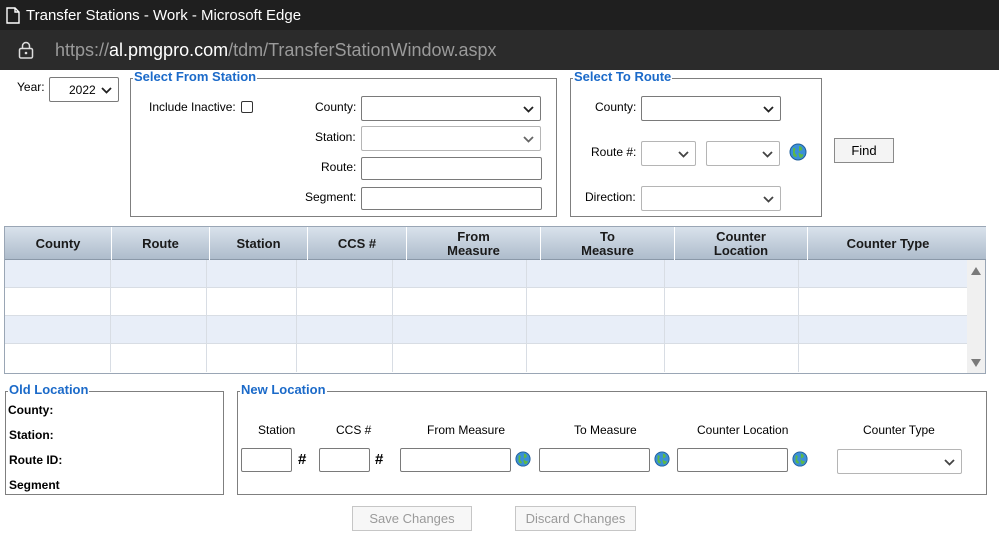 This screenshot has width=999, height=544. I want to click on grid-header-scroll-corner, so click(977, 243).